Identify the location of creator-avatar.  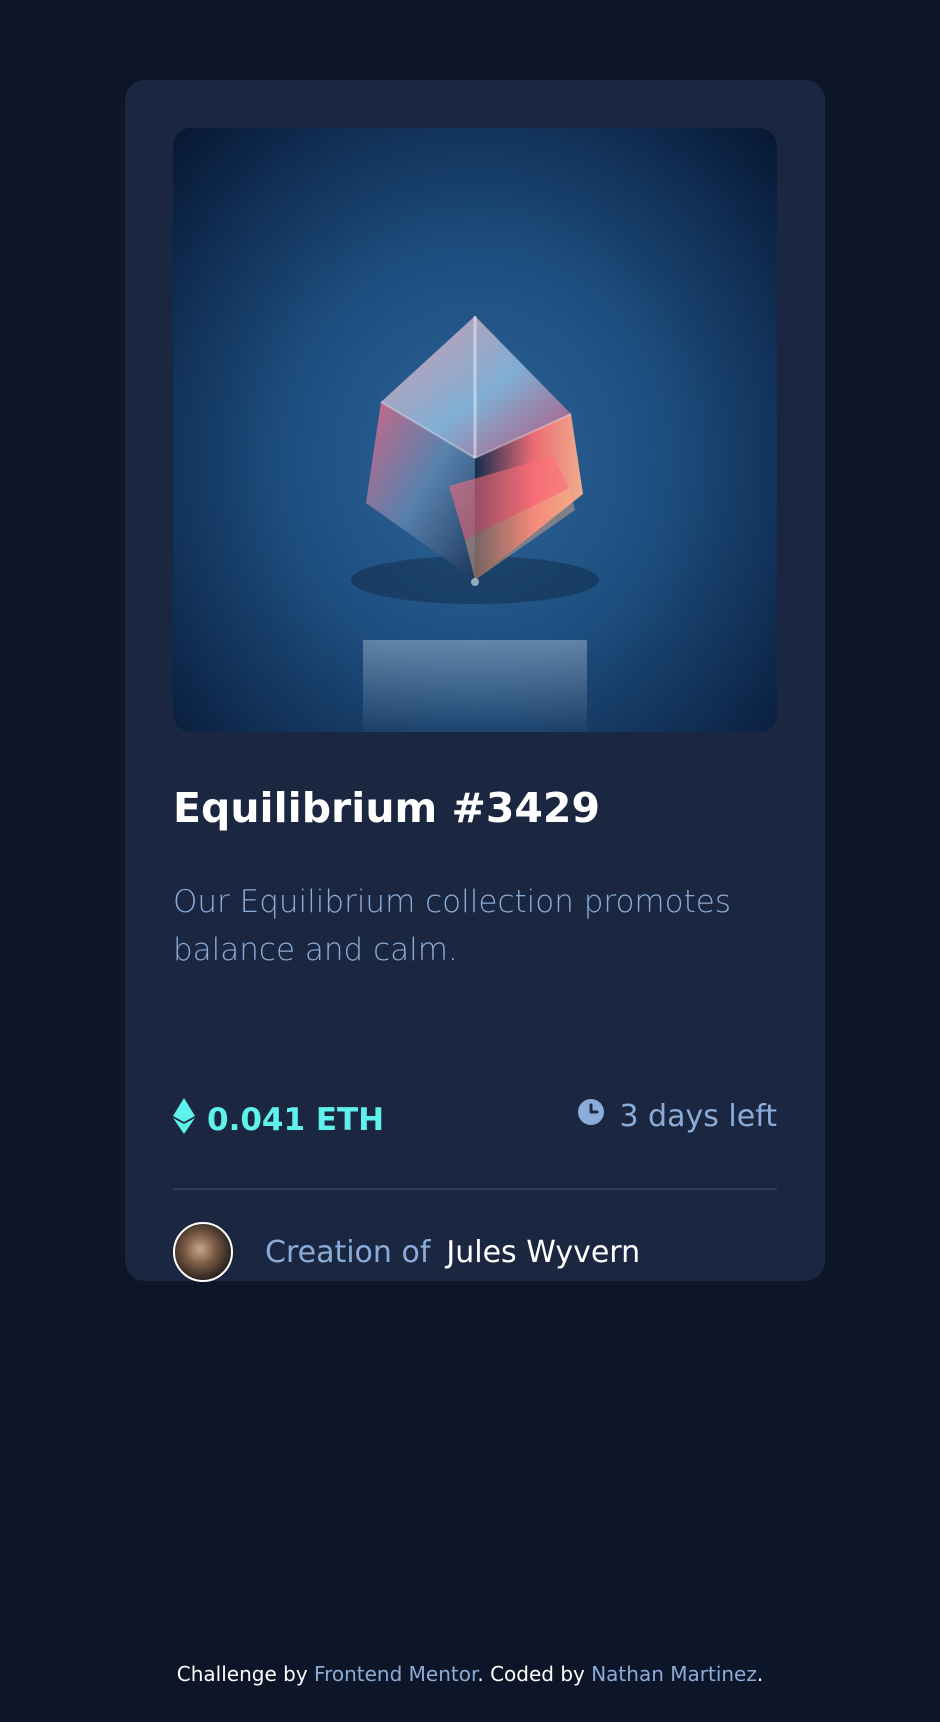
(203, 1252).